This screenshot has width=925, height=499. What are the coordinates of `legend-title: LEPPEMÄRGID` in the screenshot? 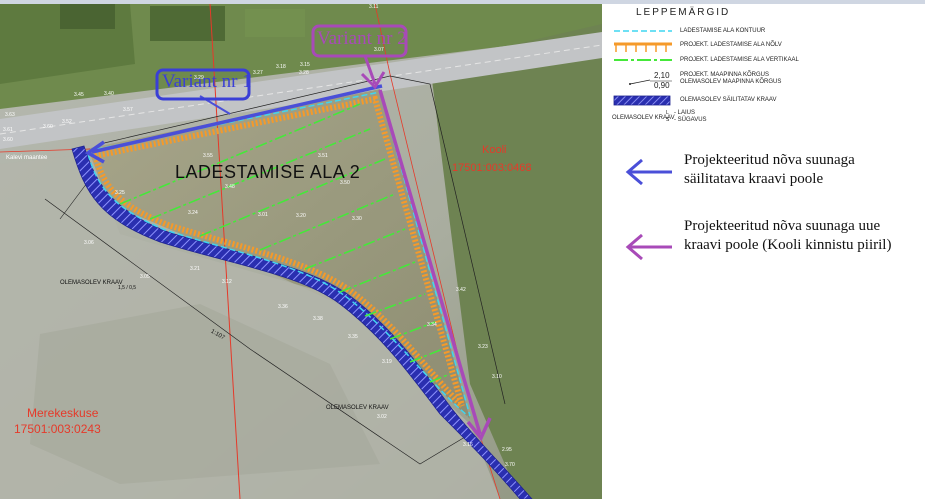 It's located at (683, 12).